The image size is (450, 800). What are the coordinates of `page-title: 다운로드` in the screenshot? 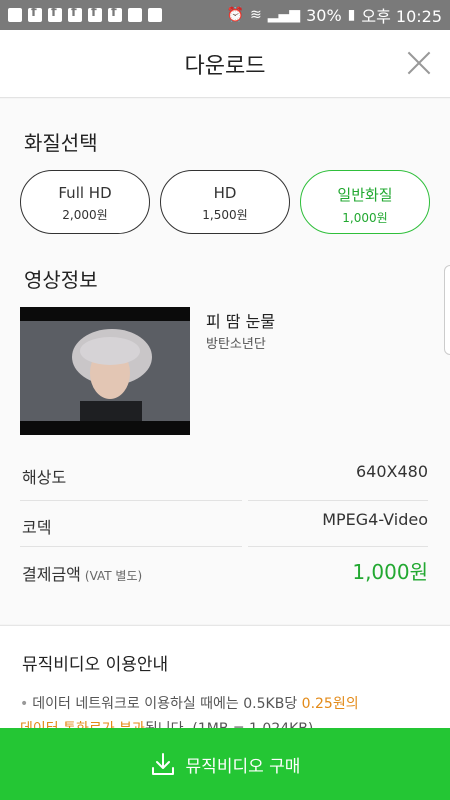 It's located at (225, 66).